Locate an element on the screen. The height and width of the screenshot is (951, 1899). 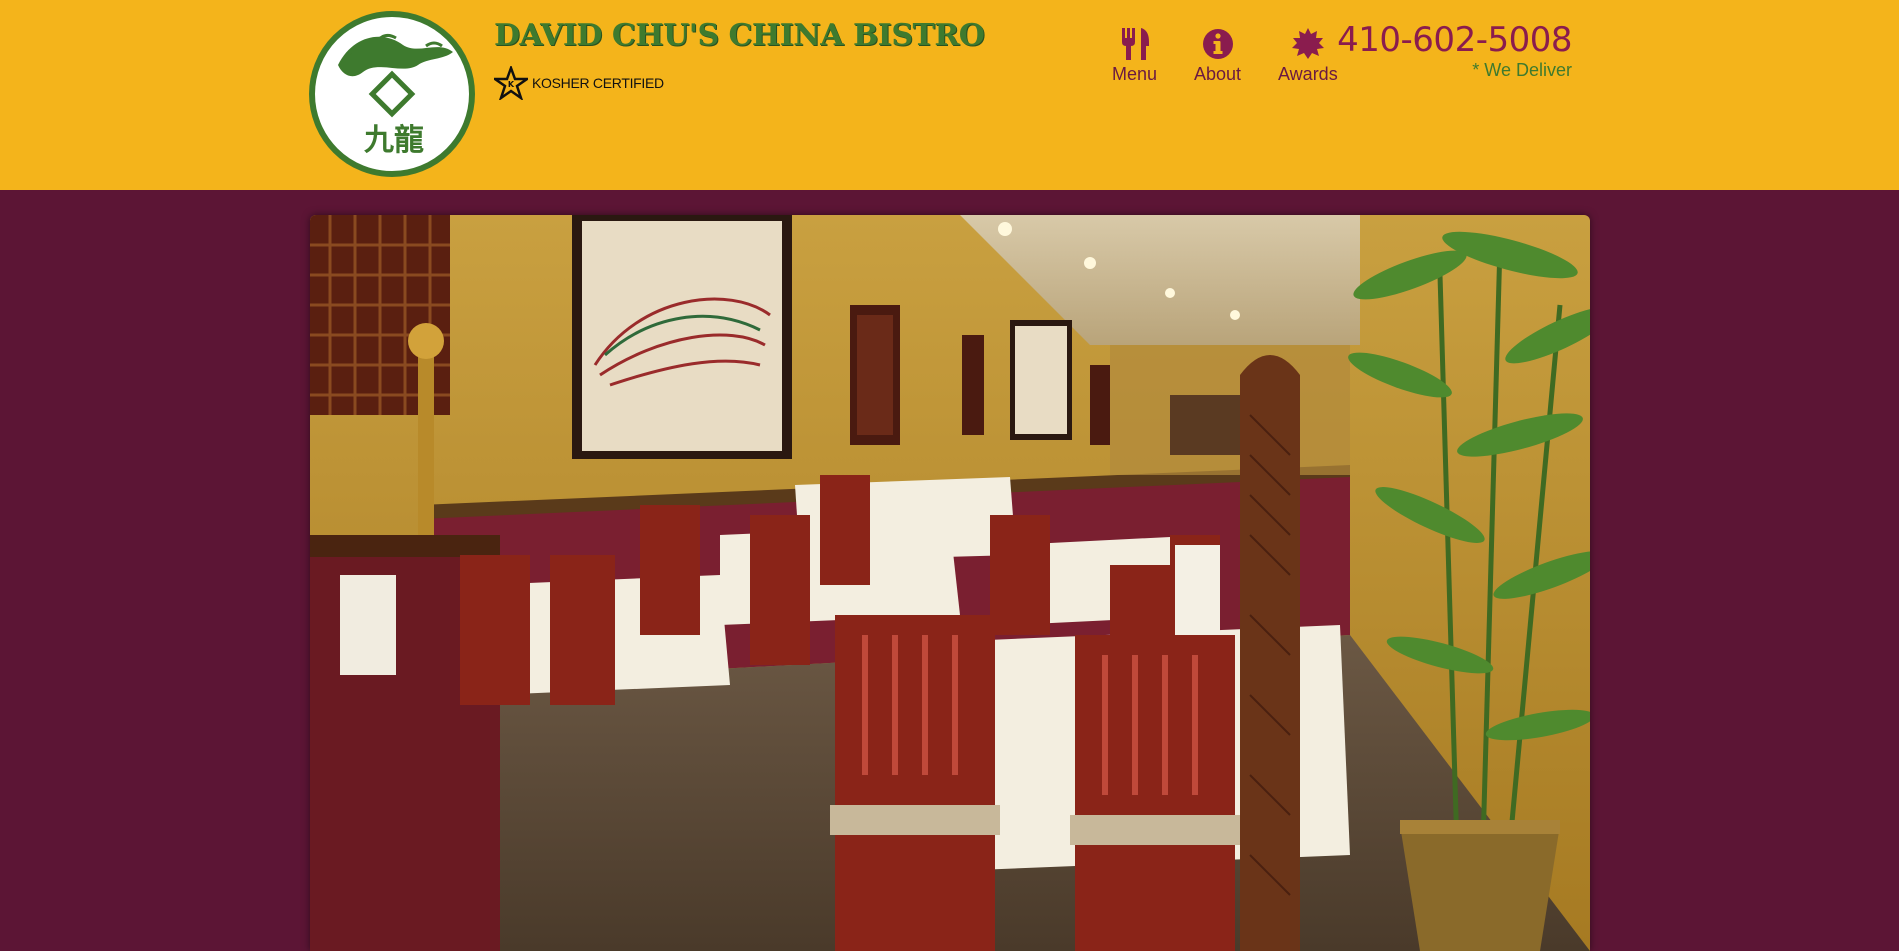
kosher-label: KOSHER CERTIFIED is located at coordinates (598, 83).